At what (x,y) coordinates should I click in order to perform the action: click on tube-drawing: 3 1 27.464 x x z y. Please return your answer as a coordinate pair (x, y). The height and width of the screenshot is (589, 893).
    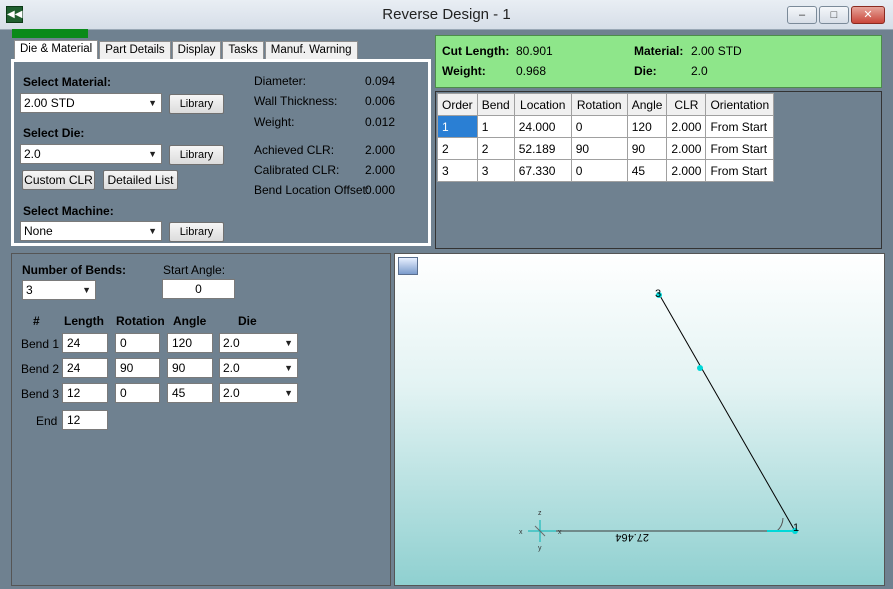
    Looking at the image, I should click on (659, 420).